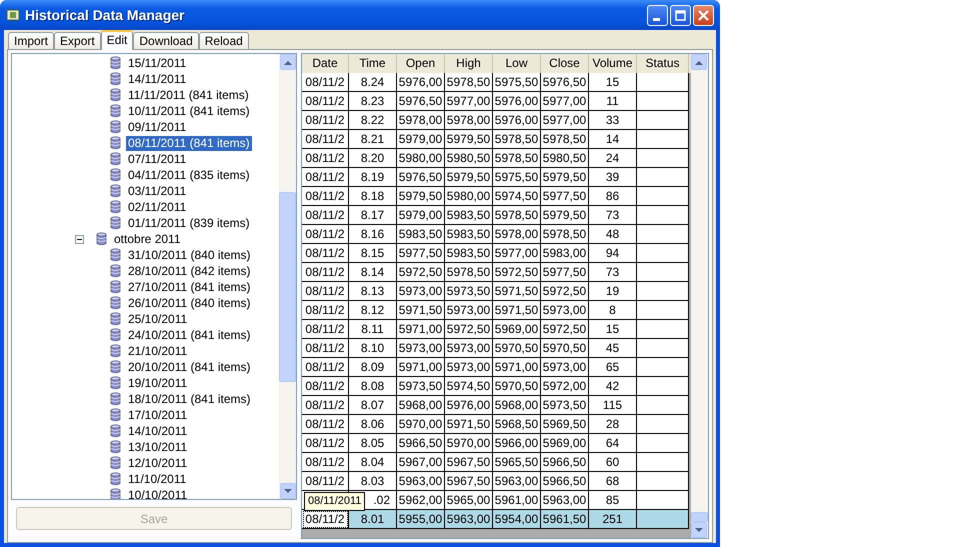 This screenshot has width=960, height=547. I want to click on close-button, so click(703, 15).